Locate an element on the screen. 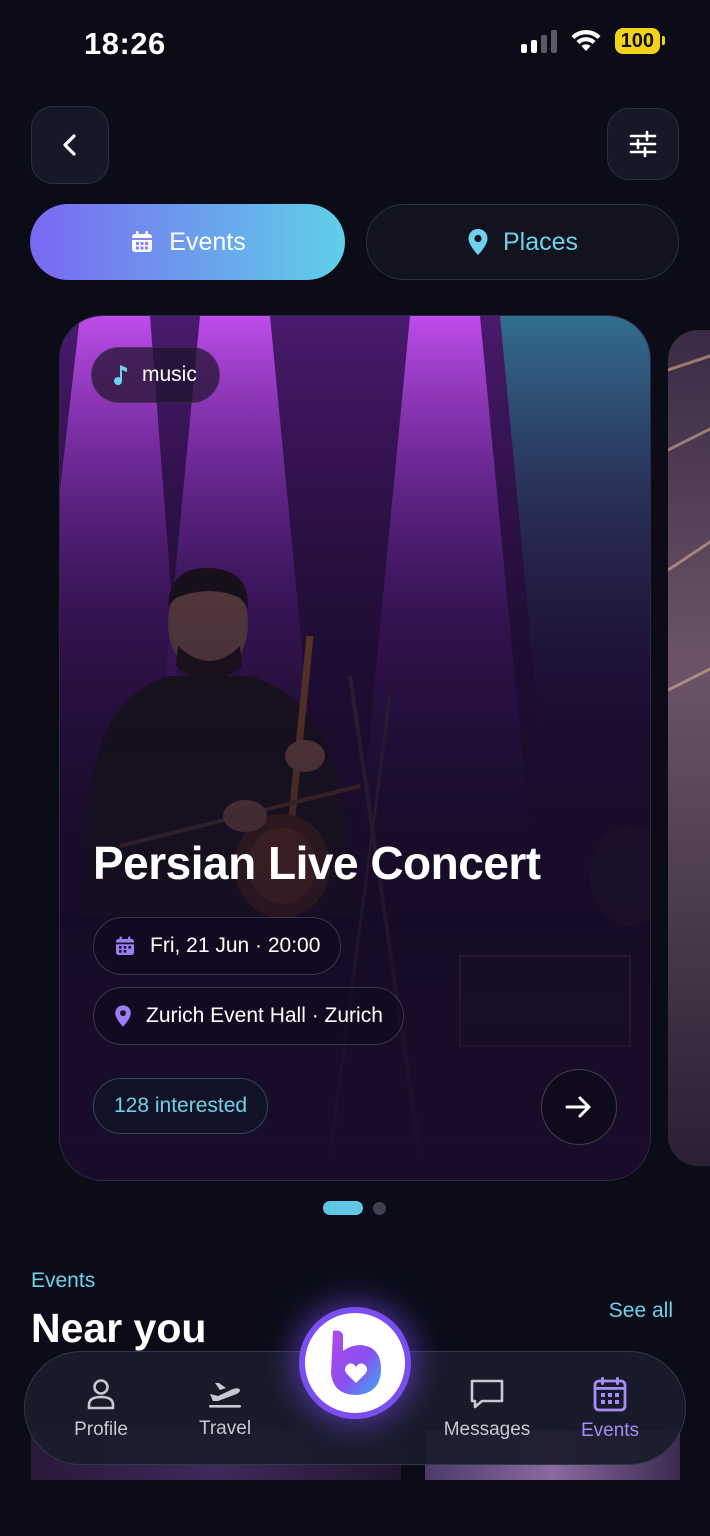 This screenshot has height=1536, width=710. nav-item-travel: Travel is located at coordinates (225, 1409).